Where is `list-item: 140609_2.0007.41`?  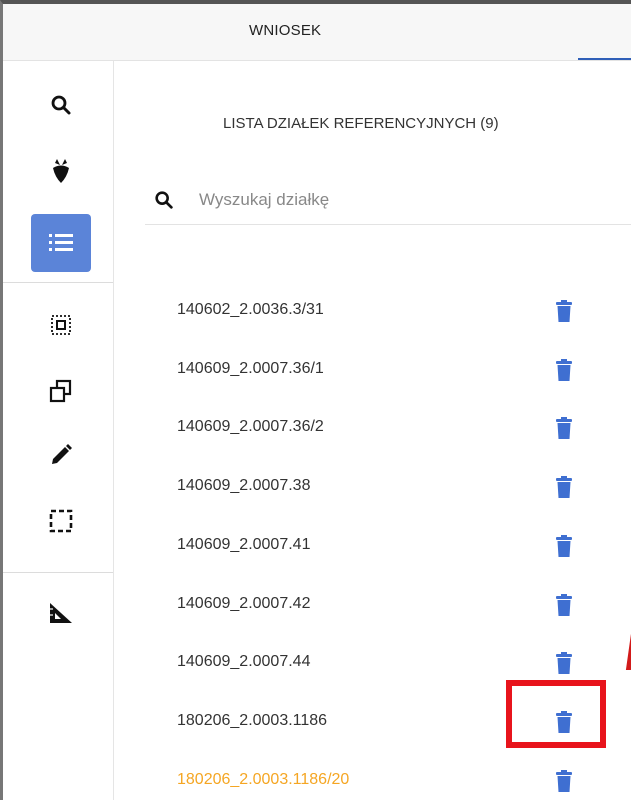 list-item: 140609_2.0007.41 is located at coordinates (404, 545).